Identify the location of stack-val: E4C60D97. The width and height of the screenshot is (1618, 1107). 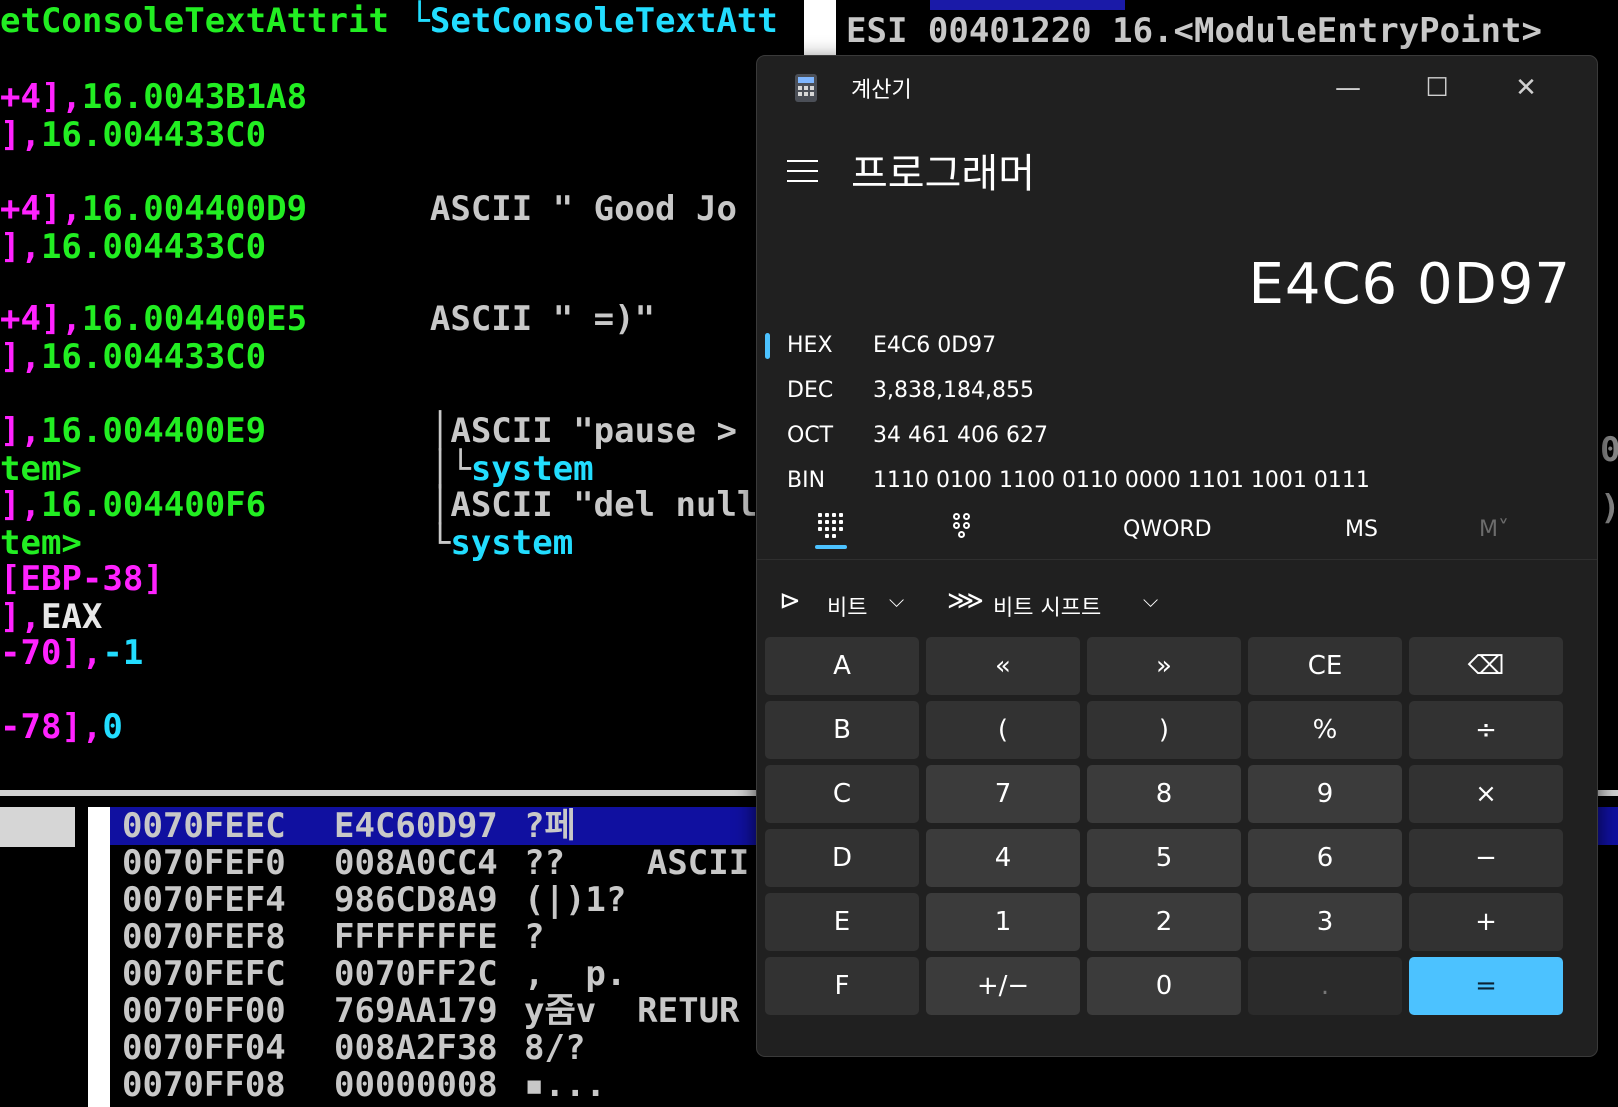
(416, 826).